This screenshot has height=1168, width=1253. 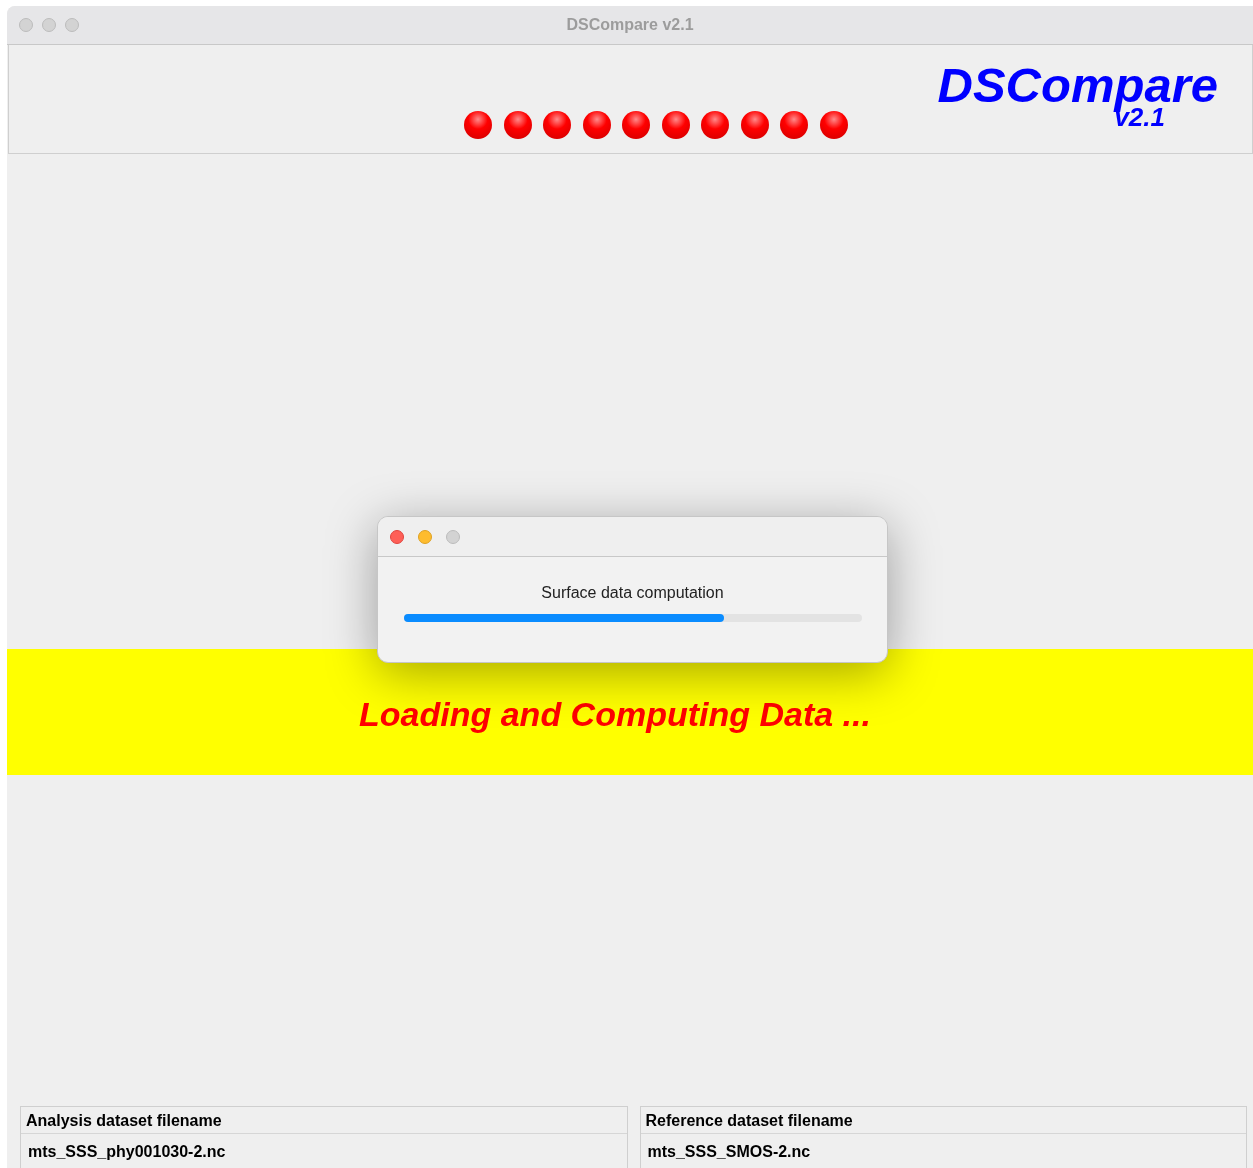 I want to click on close-icon, so click(x=397, y=536).